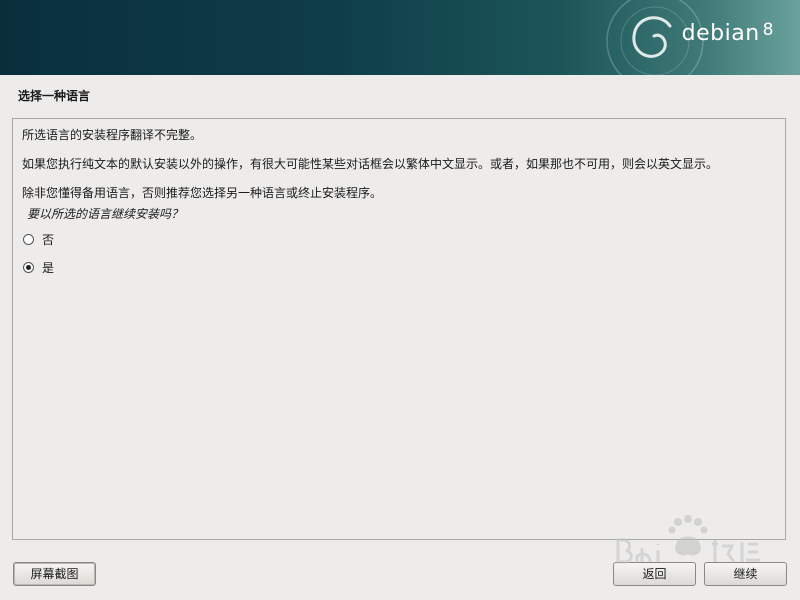 This screenshot has height=600, width=800. What do you see at coordinates (54, 96) in the screenshot?
I see `dialog-title: 选择一种语言` at bounding box center [54, 96].